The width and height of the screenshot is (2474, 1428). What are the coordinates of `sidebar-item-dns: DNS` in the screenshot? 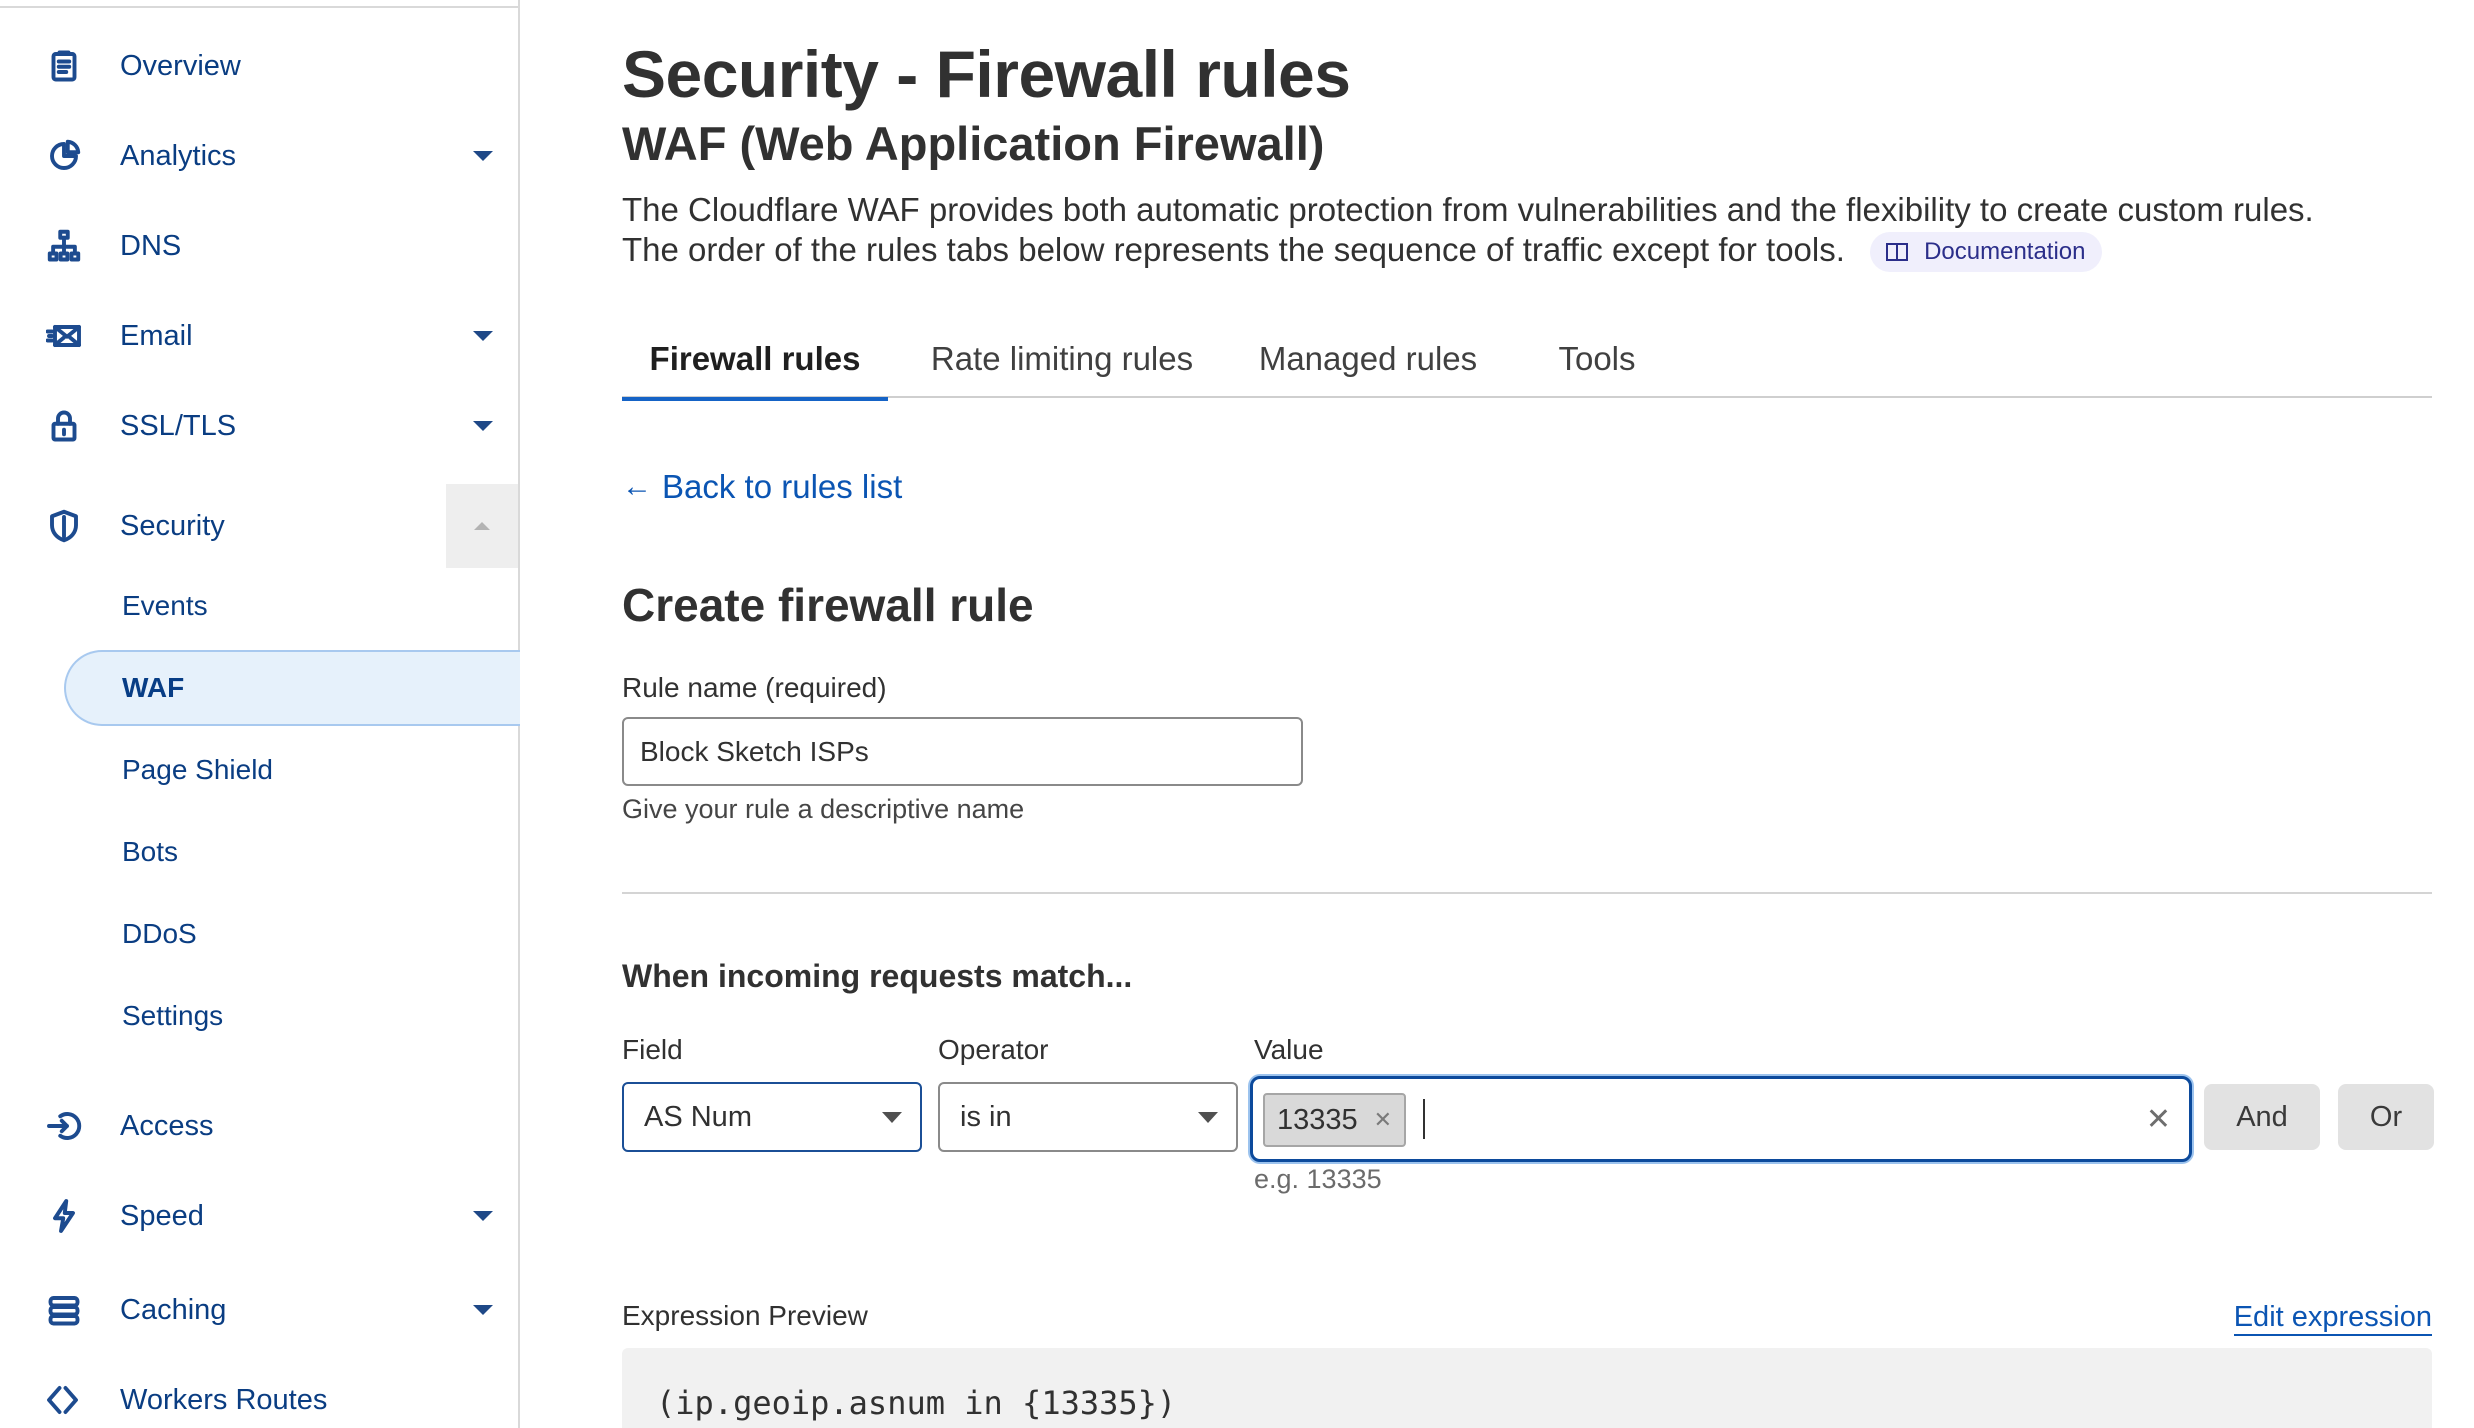 It's located at (259, 246).